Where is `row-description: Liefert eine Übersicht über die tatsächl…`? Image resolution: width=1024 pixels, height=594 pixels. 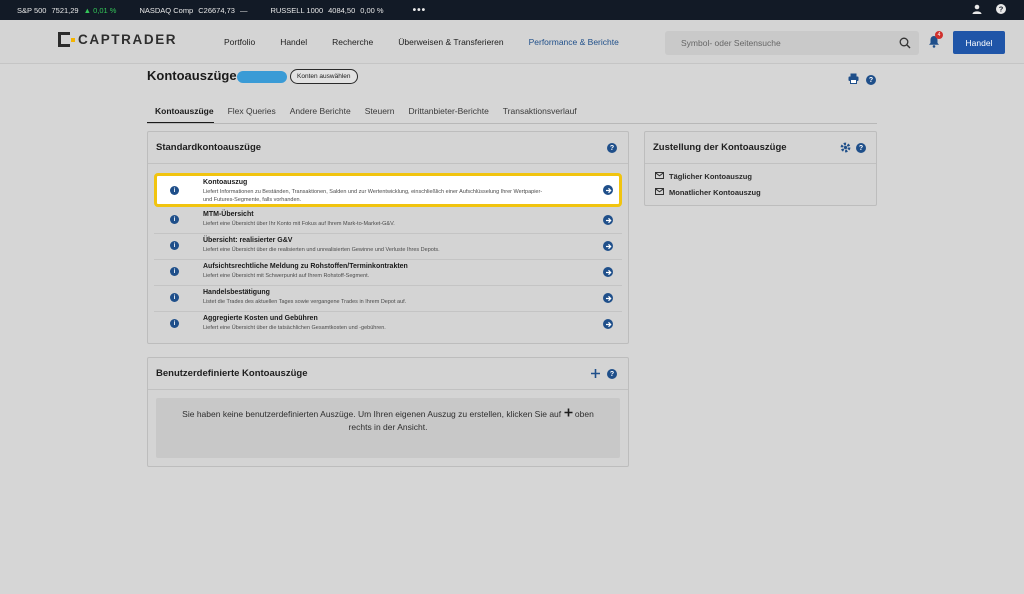 row-description: Liefert eine Übersicht über die tatsächl… is located at coordinates (294, 328).